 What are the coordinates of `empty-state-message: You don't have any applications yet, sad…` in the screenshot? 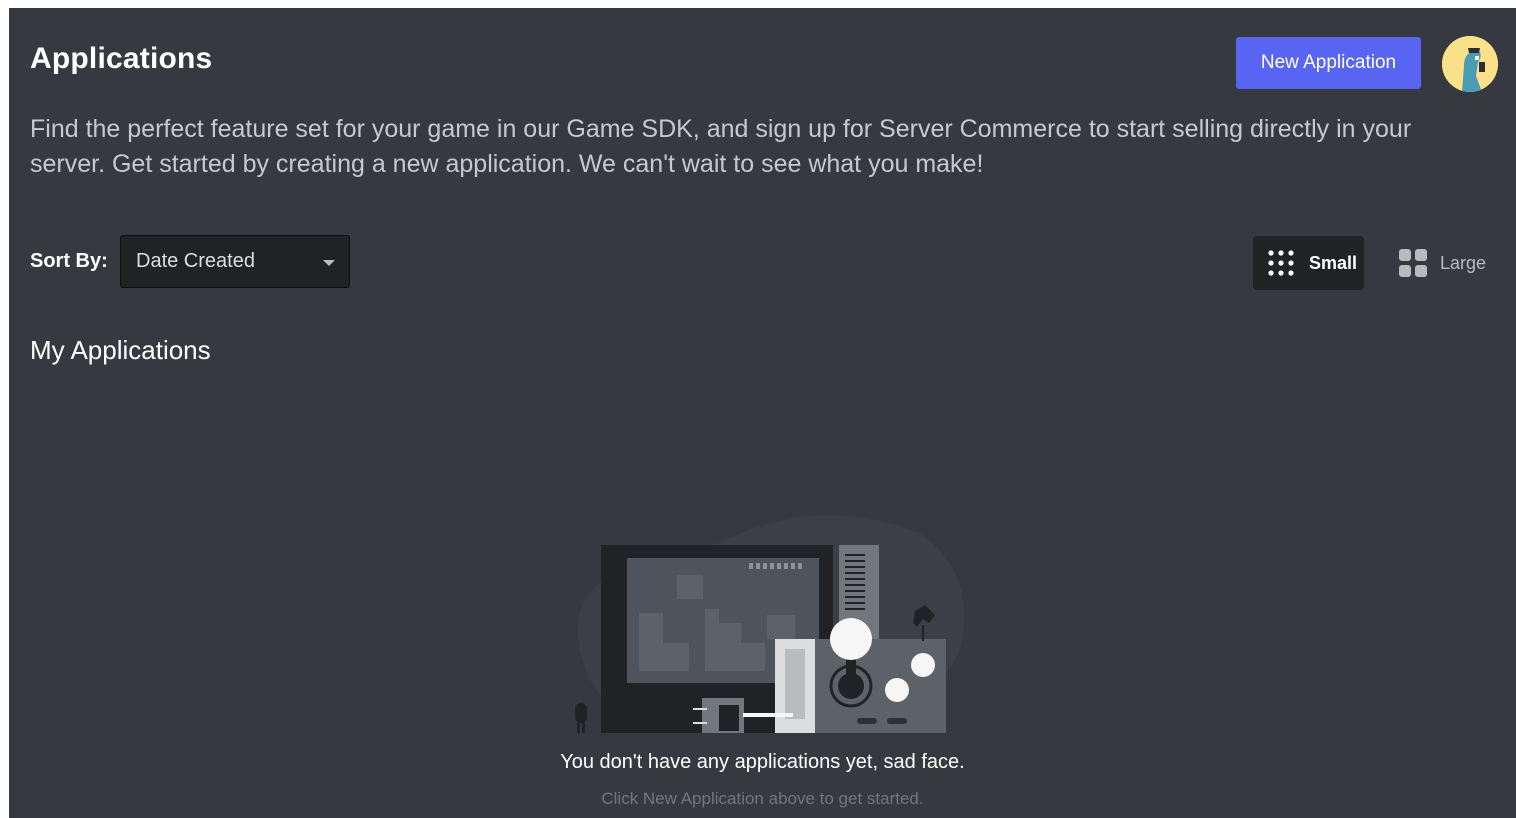 It's located at (762, 762).